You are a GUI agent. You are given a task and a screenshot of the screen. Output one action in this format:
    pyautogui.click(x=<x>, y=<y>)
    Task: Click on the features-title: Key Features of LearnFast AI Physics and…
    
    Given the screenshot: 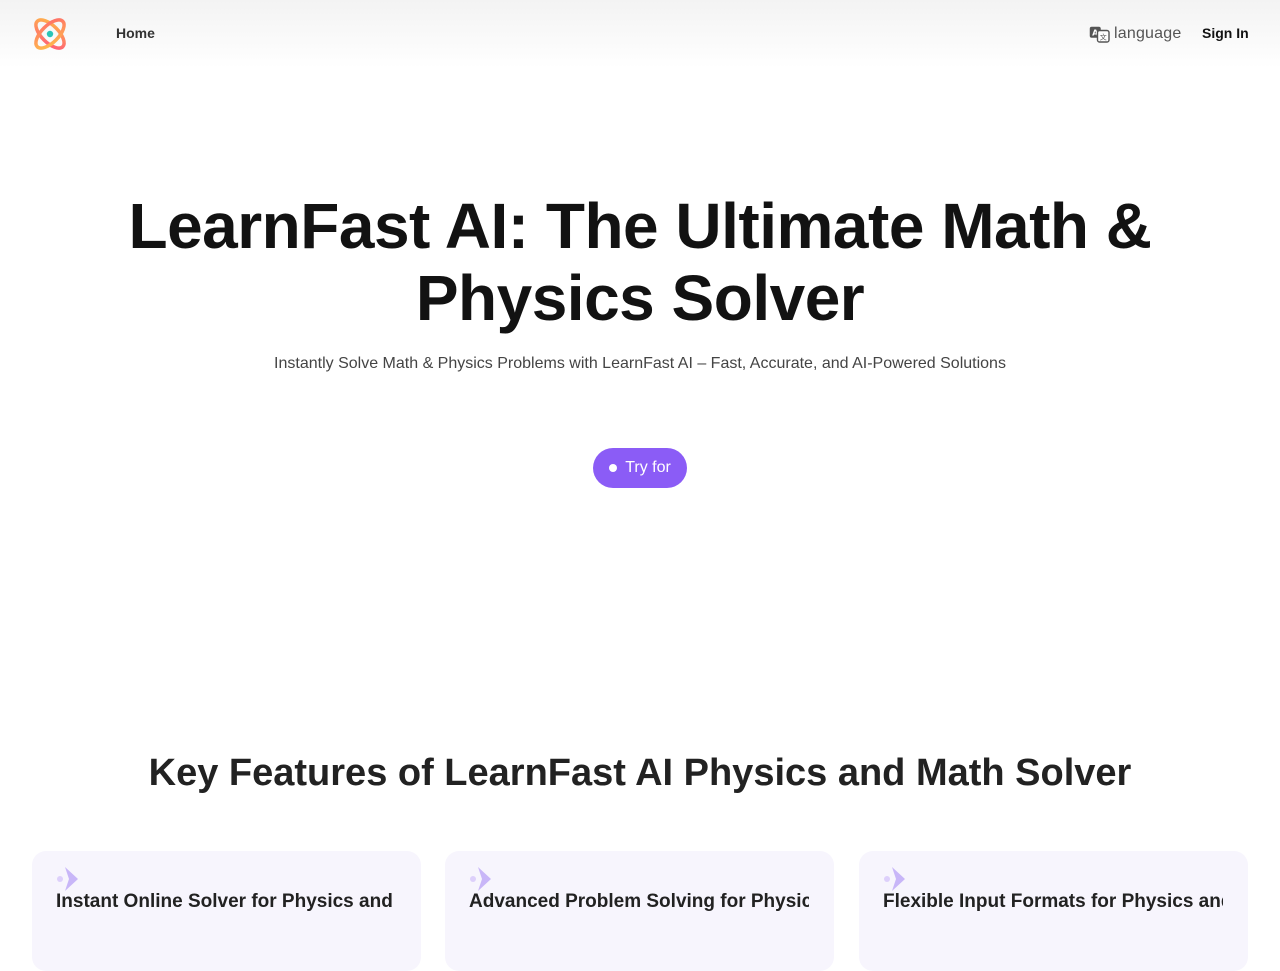 What is the action you would take?
    pyautogui.click(x=640, y=773)
    